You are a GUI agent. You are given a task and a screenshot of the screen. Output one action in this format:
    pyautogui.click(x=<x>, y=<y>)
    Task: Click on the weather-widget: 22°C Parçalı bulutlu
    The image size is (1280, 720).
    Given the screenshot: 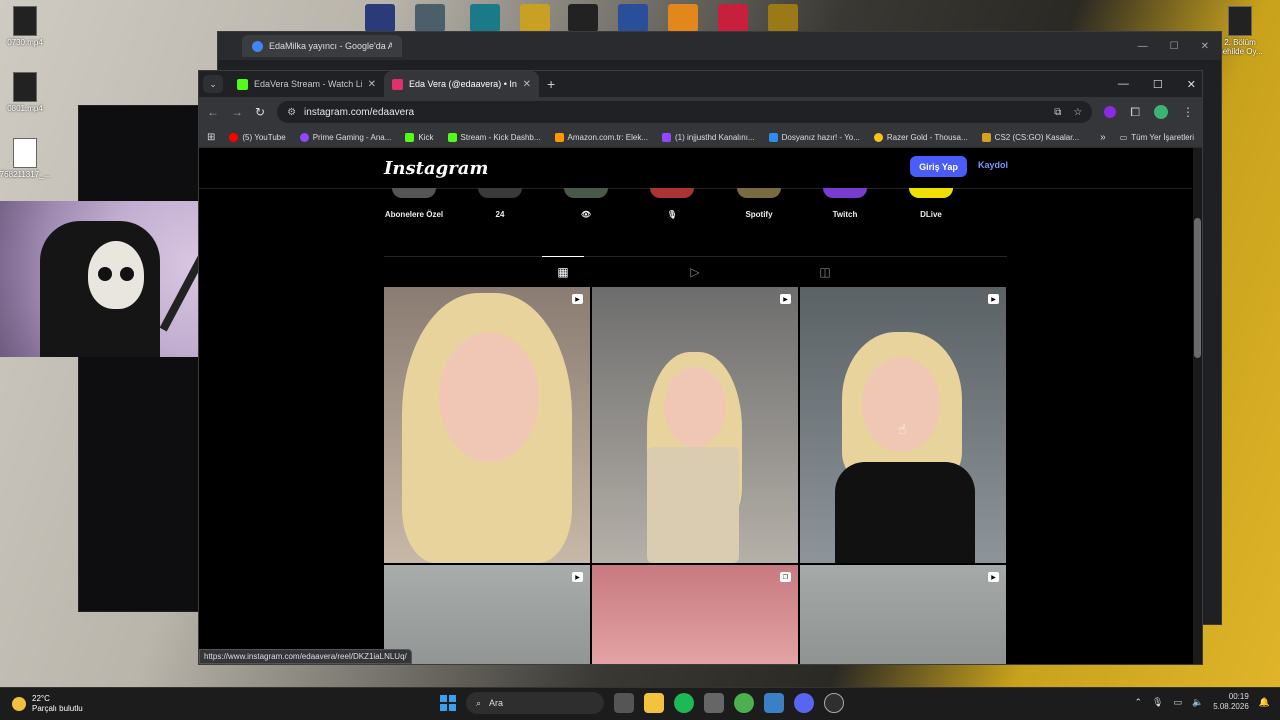 What is the action you would take?
    pyautogui.click(x=47, y=703)
    